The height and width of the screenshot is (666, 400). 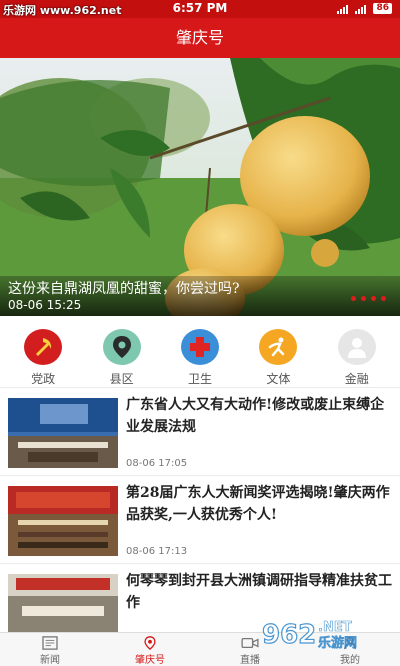 What do you see at coordinates (343, 9) in the screenshot?
I see `signal-icon` at bounding box center [343, 9].